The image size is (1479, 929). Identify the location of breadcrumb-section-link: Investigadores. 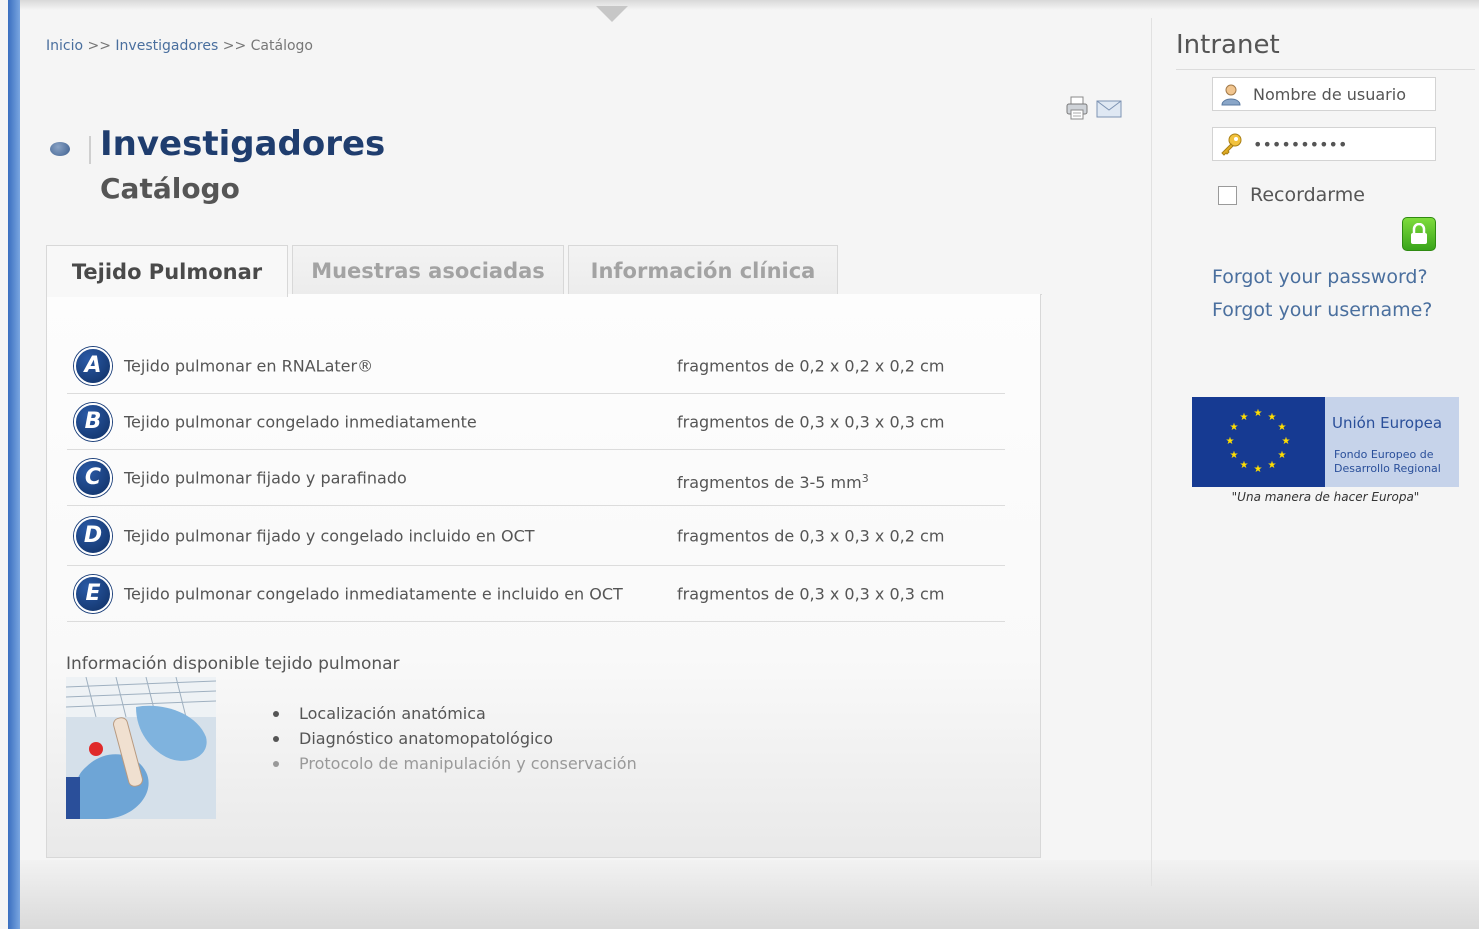
(166, 46).